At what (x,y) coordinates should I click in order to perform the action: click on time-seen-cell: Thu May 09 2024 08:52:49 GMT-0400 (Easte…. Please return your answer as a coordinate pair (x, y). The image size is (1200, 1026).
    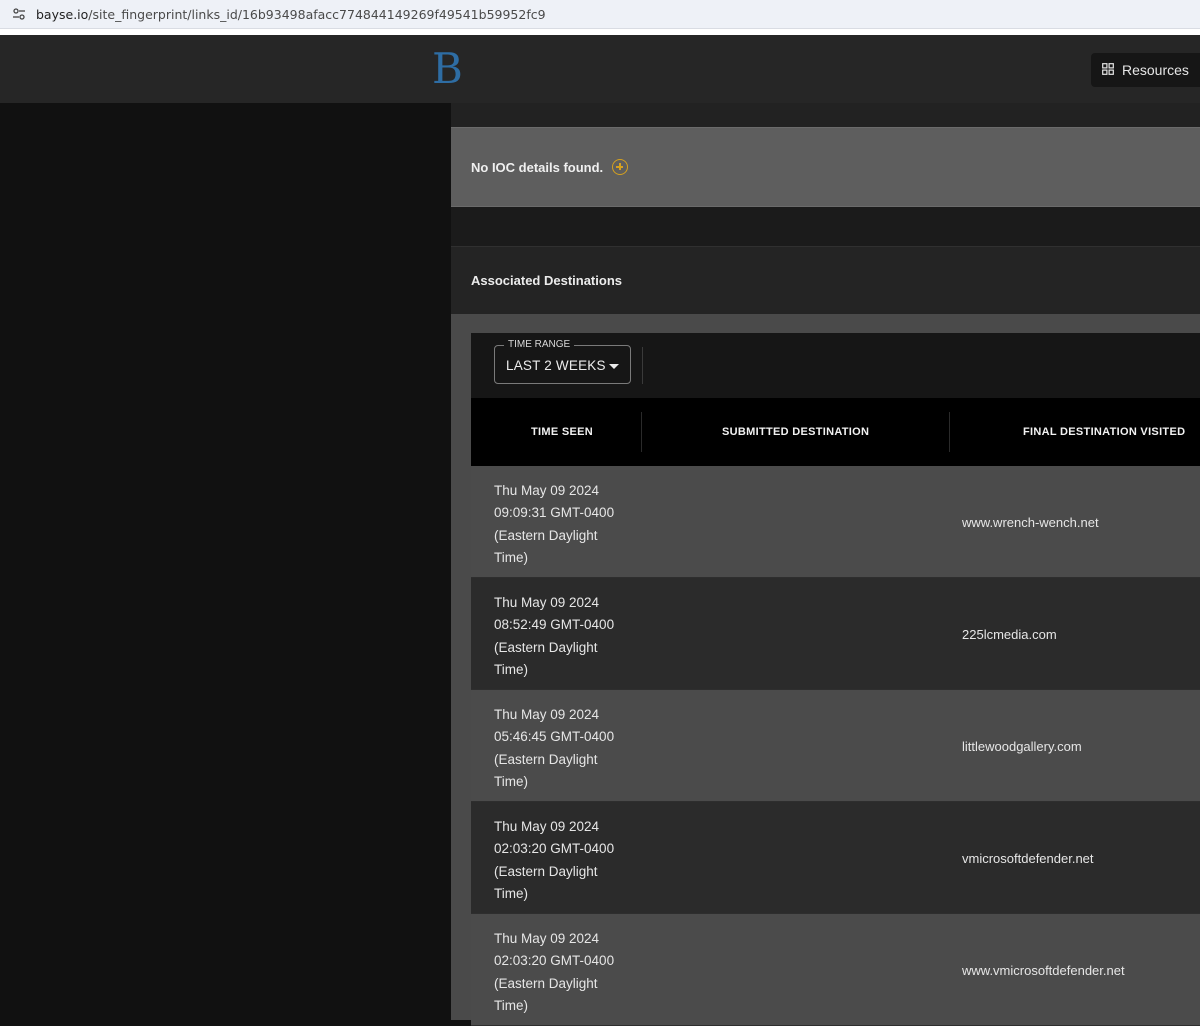
    Looking at the image, I should click on (564, 636).